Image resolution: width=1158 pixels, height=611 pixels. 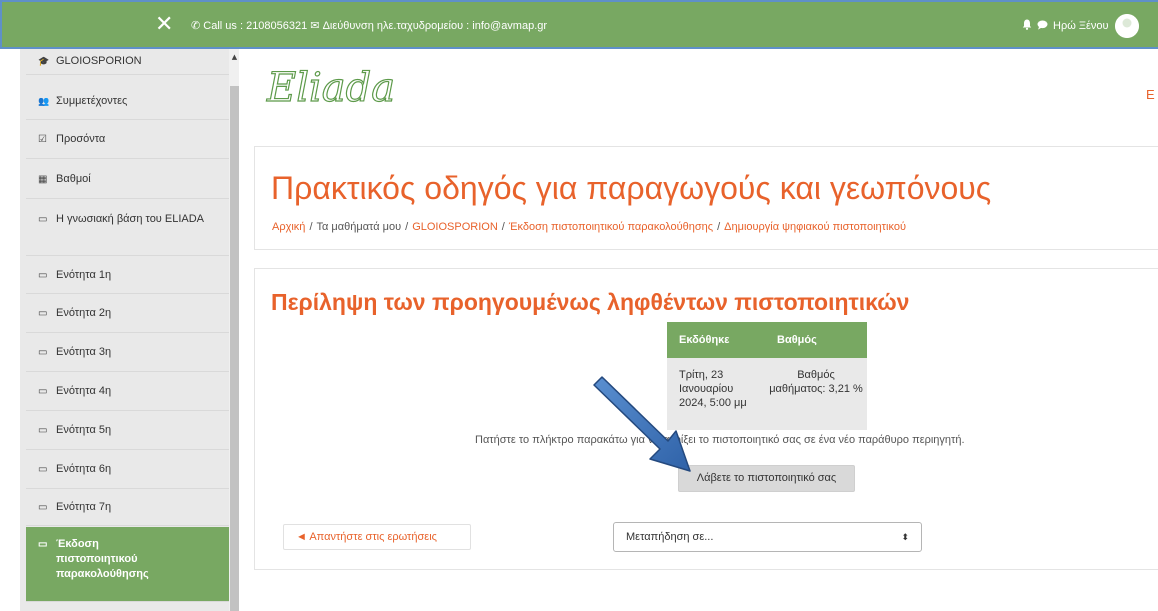 What do you see at coordinates (164, 25) in the screenshot?
I see `close-icon: ✕` at bounding box center [164, 25].